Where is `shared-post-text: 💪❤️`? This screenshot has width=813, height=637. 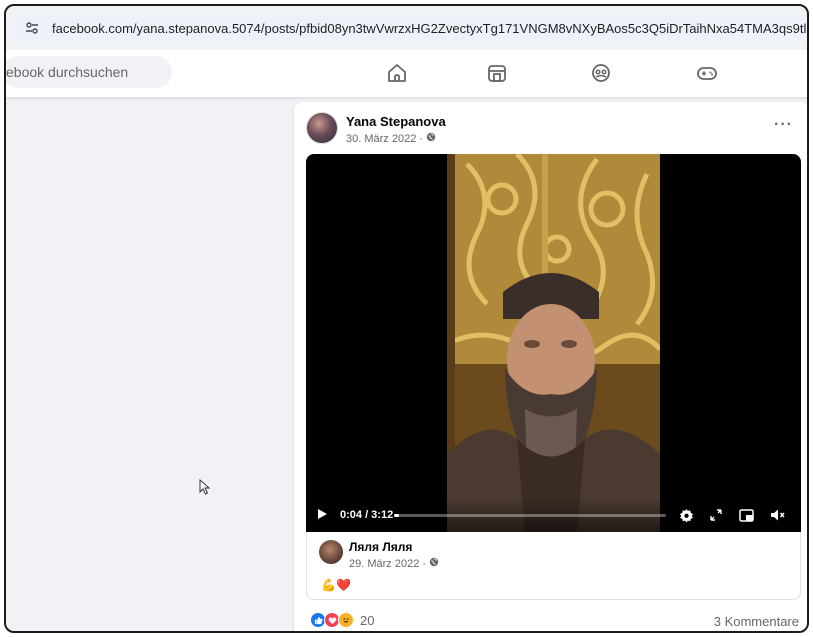
shared-post-text: 💪❤️ is located at coordinates (336, 585).